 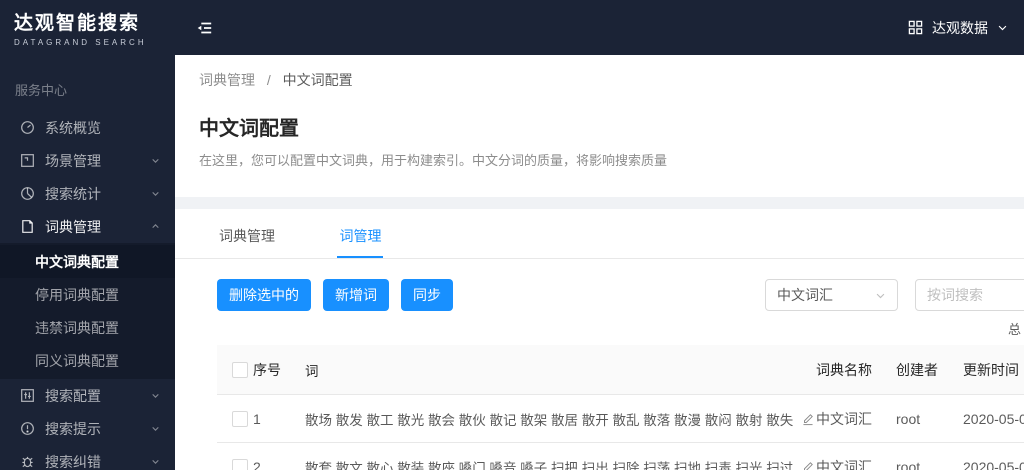 I want to click on sidebar-item-dict-management: 词典管理, so click(x=87, y=226).